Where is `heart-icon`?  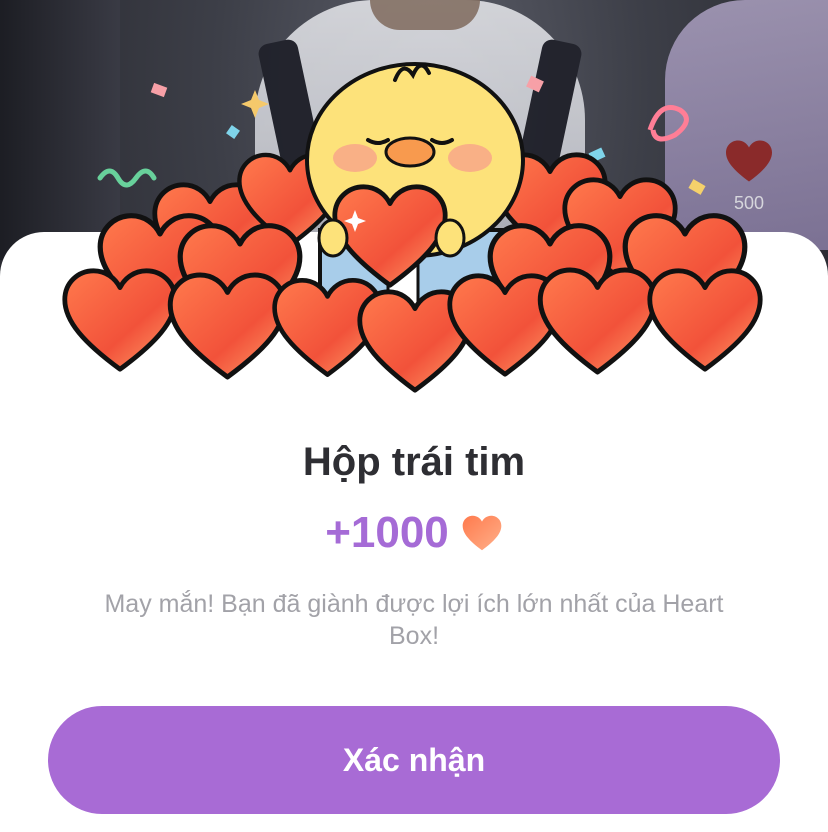
heart-icon is located at coordinates (482, 533).